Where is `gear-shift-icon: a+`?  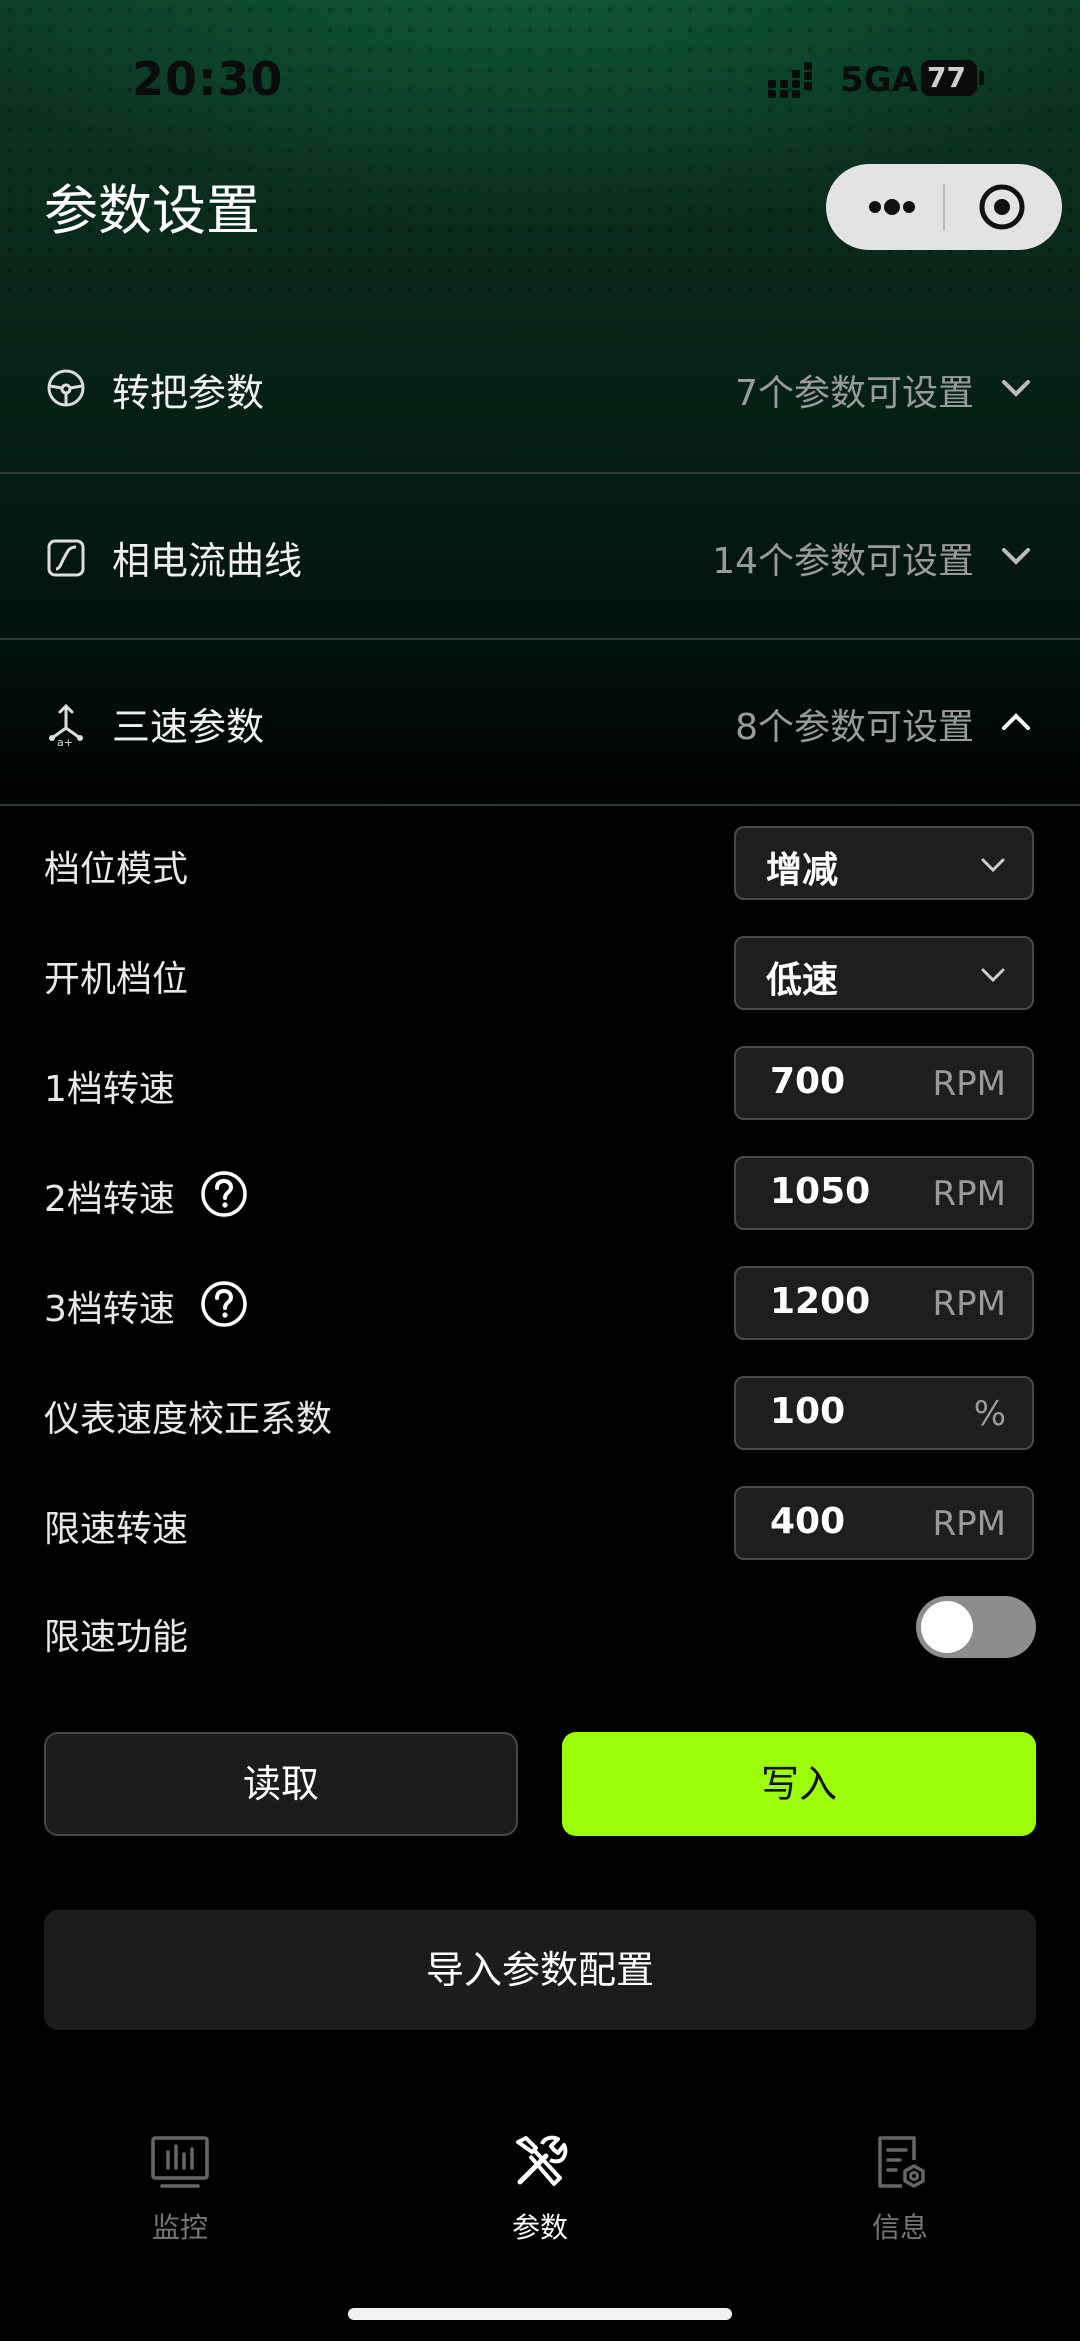
gear-shift-icon: a+ is located at coordinates (66, 724).